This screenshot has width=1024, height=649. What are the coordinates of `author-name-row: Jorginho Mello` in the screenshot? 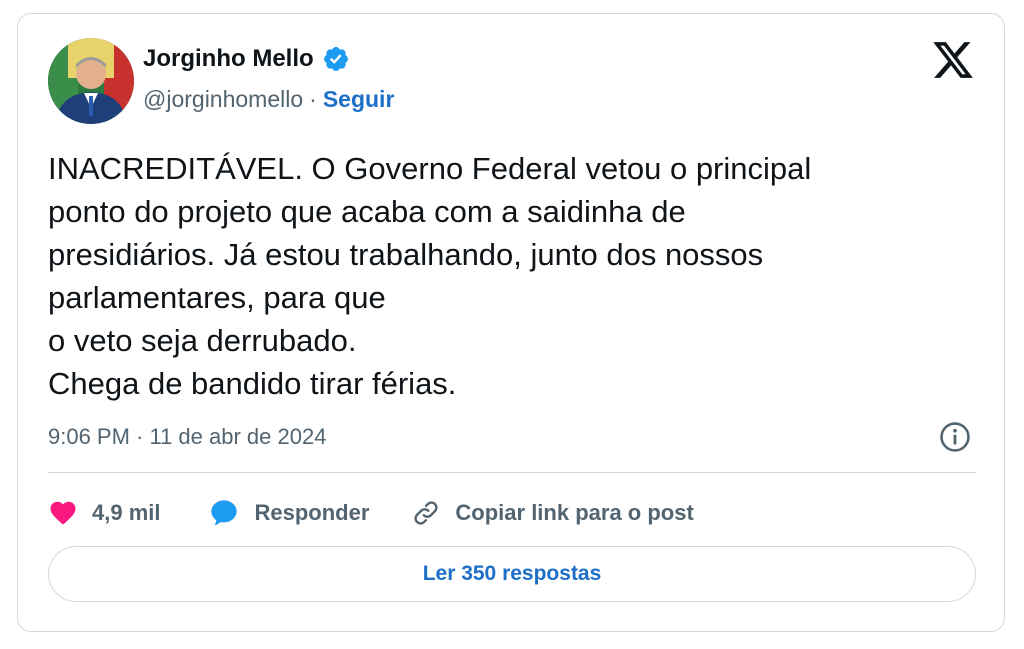 It's located at (246, 59).